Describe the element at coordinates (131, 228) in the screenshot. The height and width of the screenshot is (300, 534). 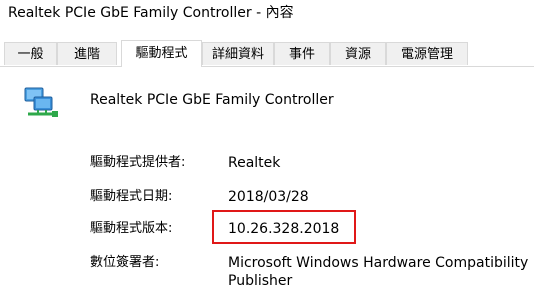
I see `version-label: 驅動程式版本:` at that location.